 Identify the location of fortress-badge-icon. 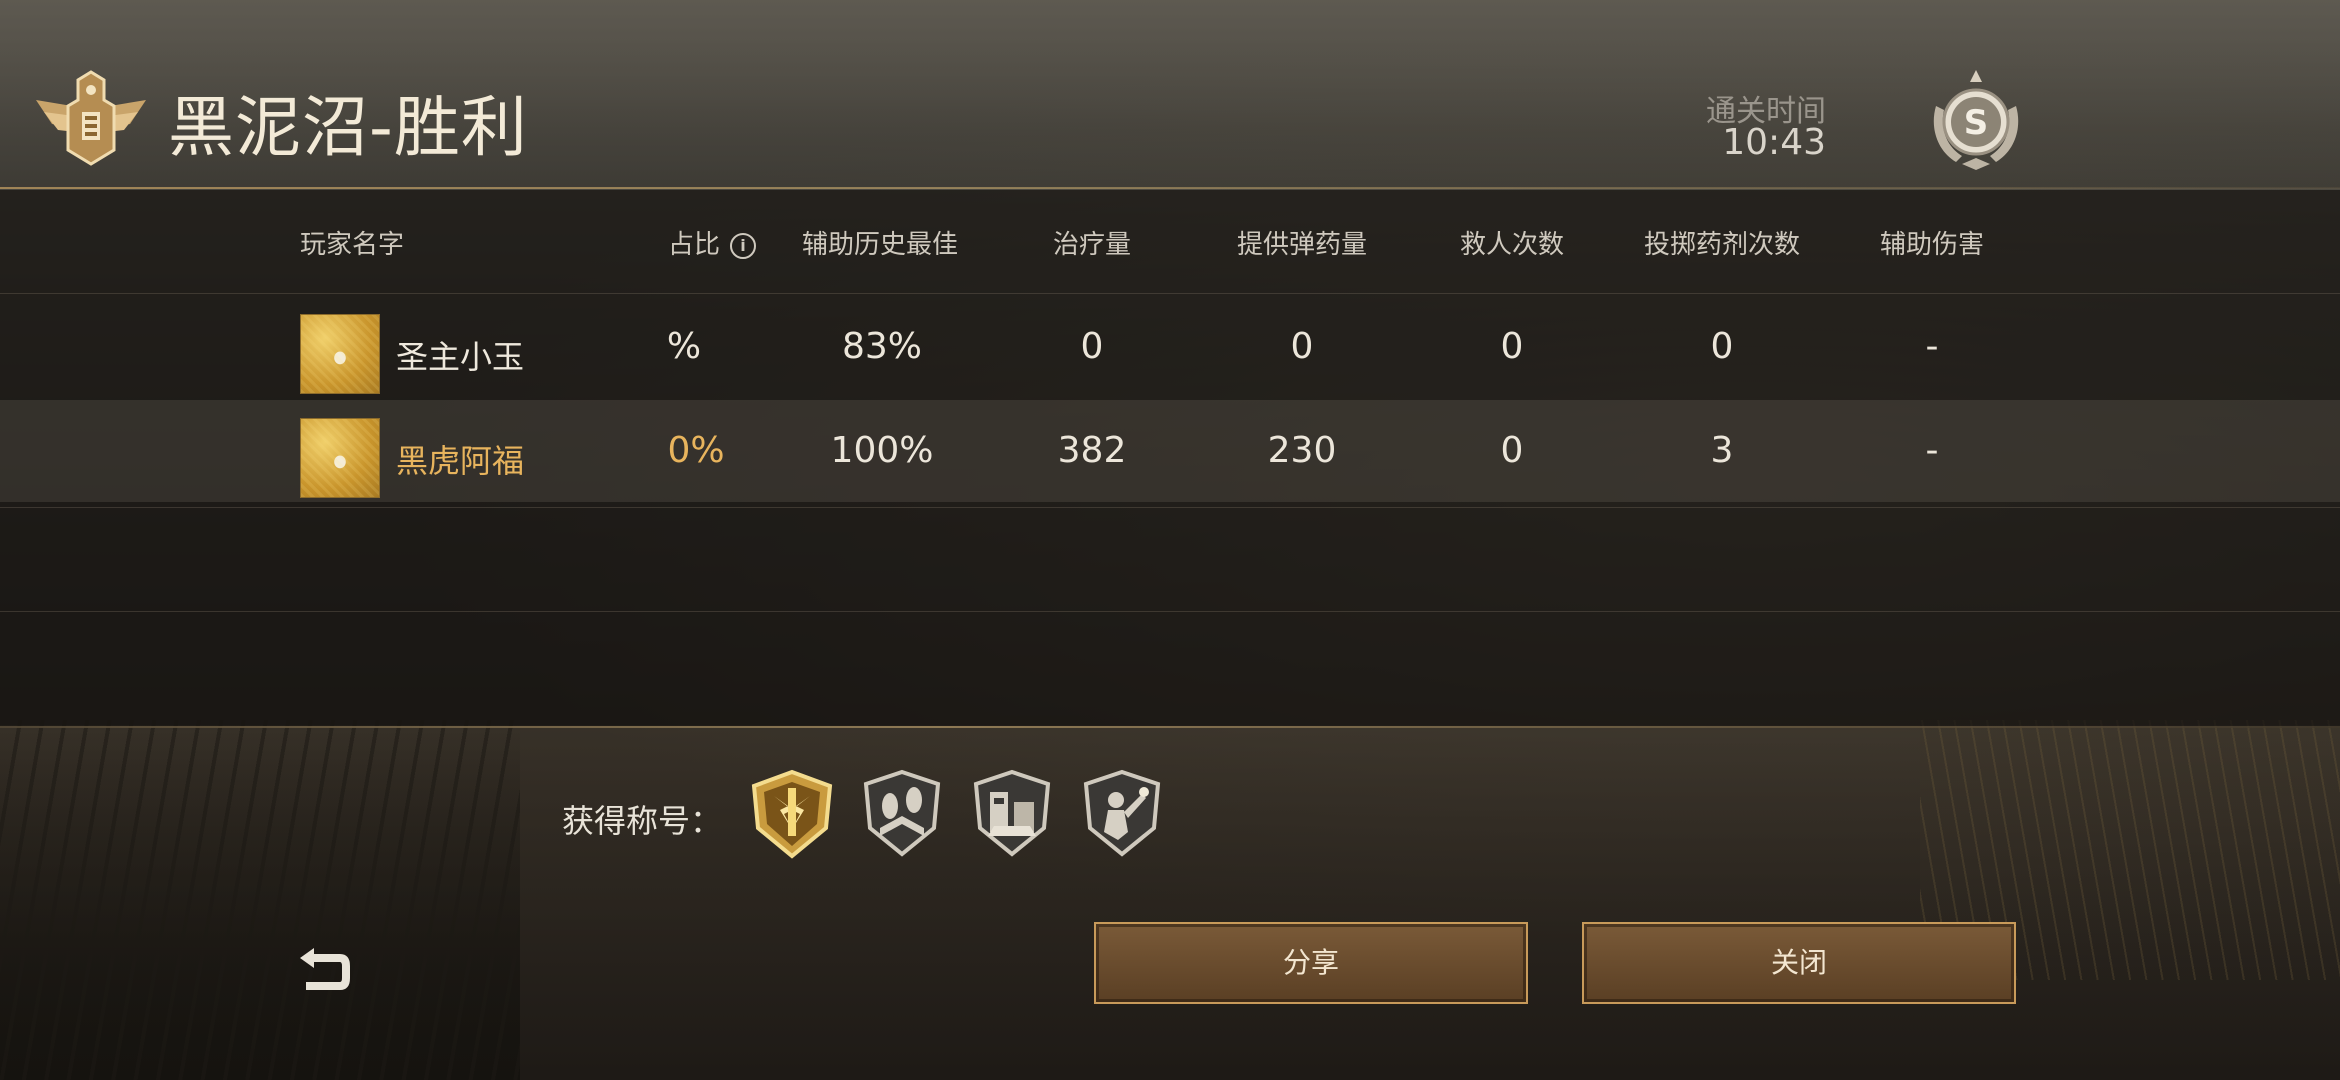
(1012, 814).